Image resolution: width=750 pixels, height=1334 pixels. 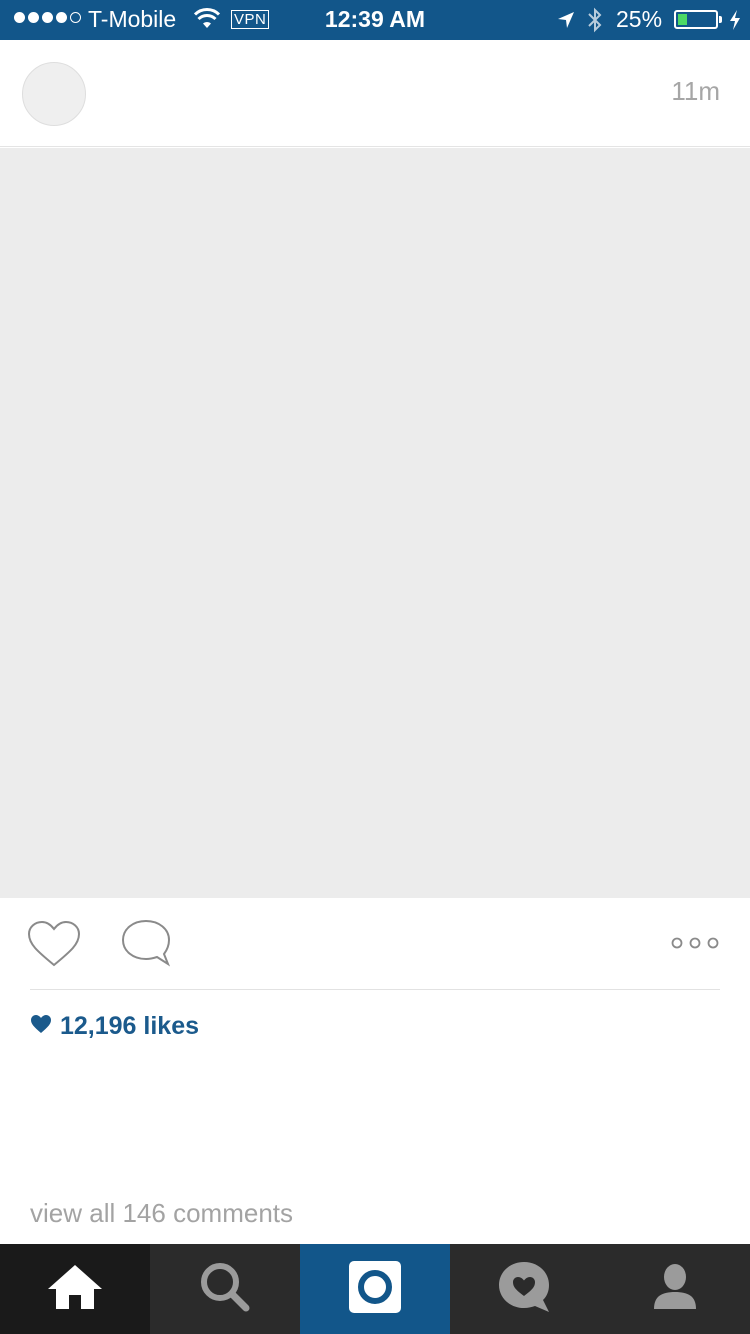 I want to click on tab-bar, so click(x=375, y=1289).